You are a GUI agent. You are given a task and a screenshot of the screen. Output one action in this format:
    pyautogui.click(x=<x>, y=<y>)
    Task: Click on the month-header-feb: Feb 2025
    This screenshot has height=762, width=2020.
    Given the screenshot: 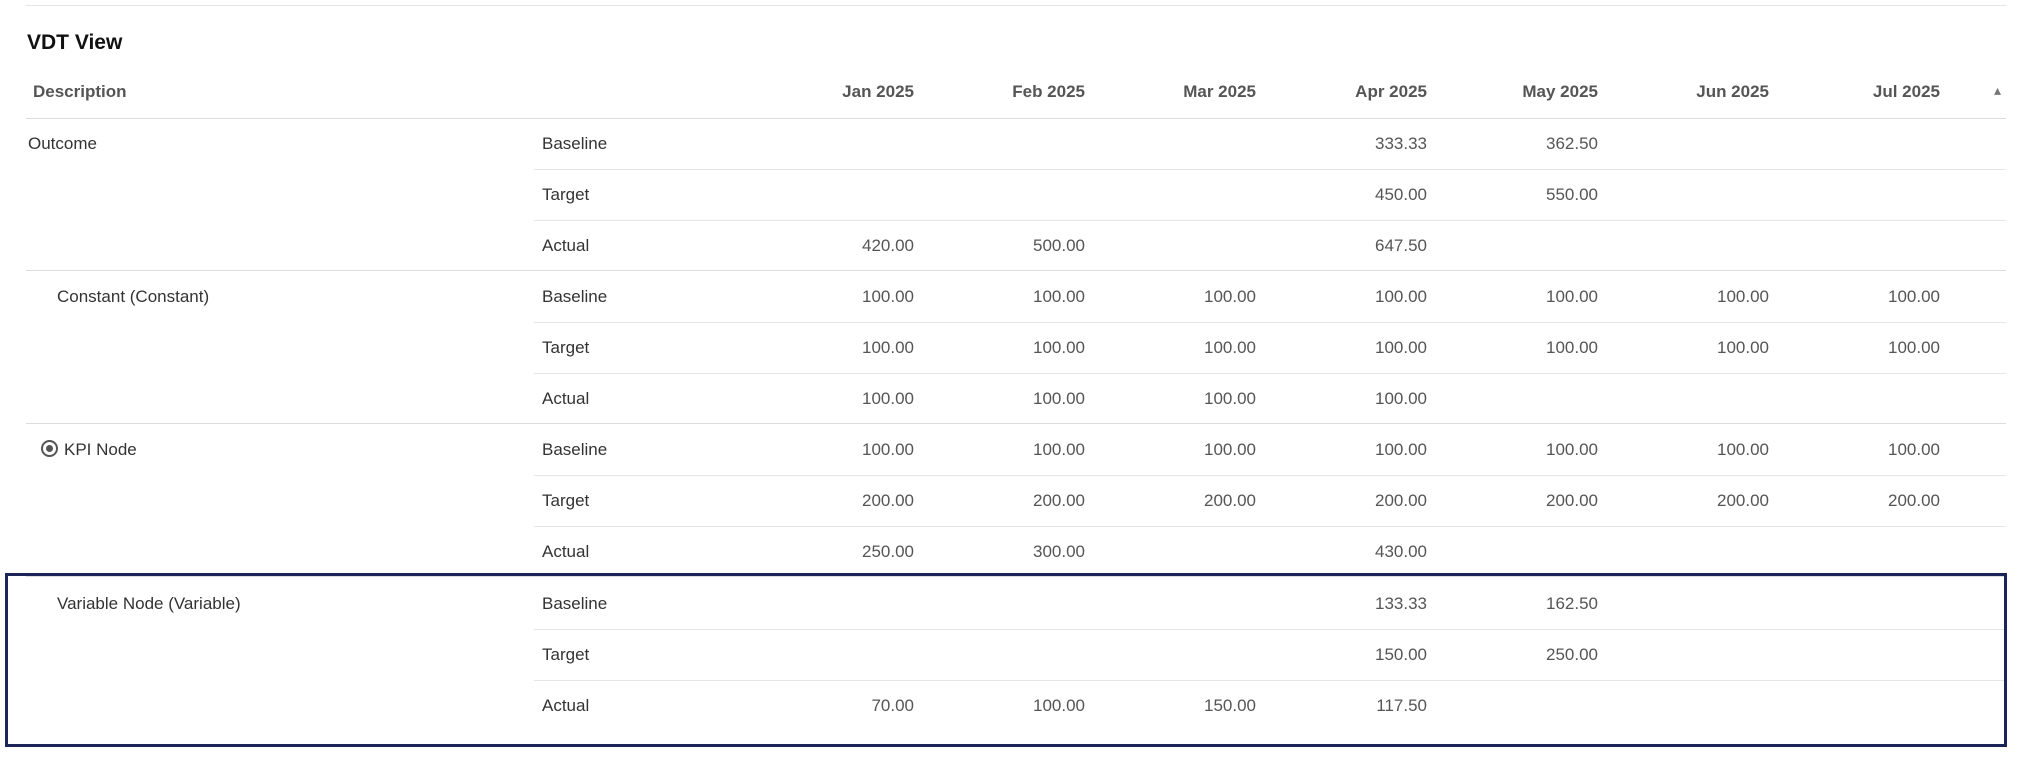 What is the action you would take?
    pyautogui.click(x=1048, y=91)
    